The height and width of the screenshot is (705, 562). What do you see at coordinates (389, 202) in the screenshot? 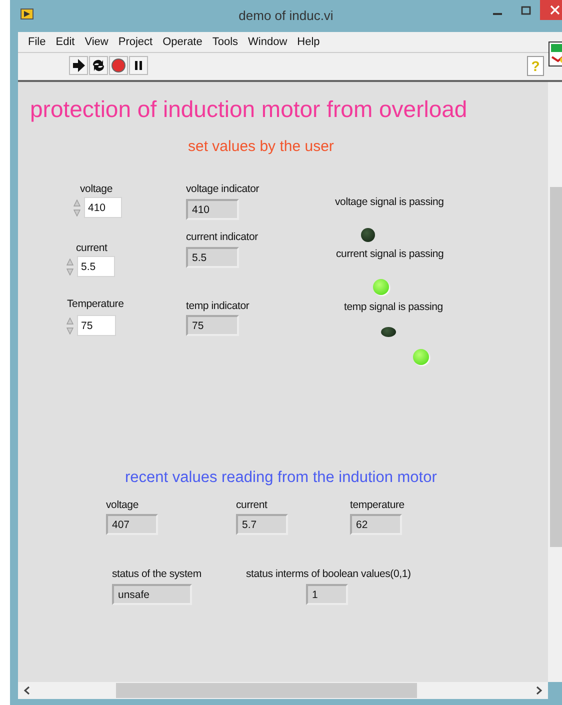
I see `signal-label: voltage signal is passing` at bounding box center [389, 202].